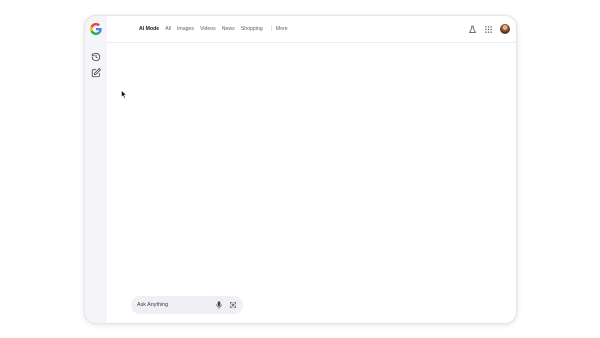 The image size is (600, 338). What do you see at coordinates (96, 169) in the screenshot?
I see `sidebar` at bounding box center [96, 169].